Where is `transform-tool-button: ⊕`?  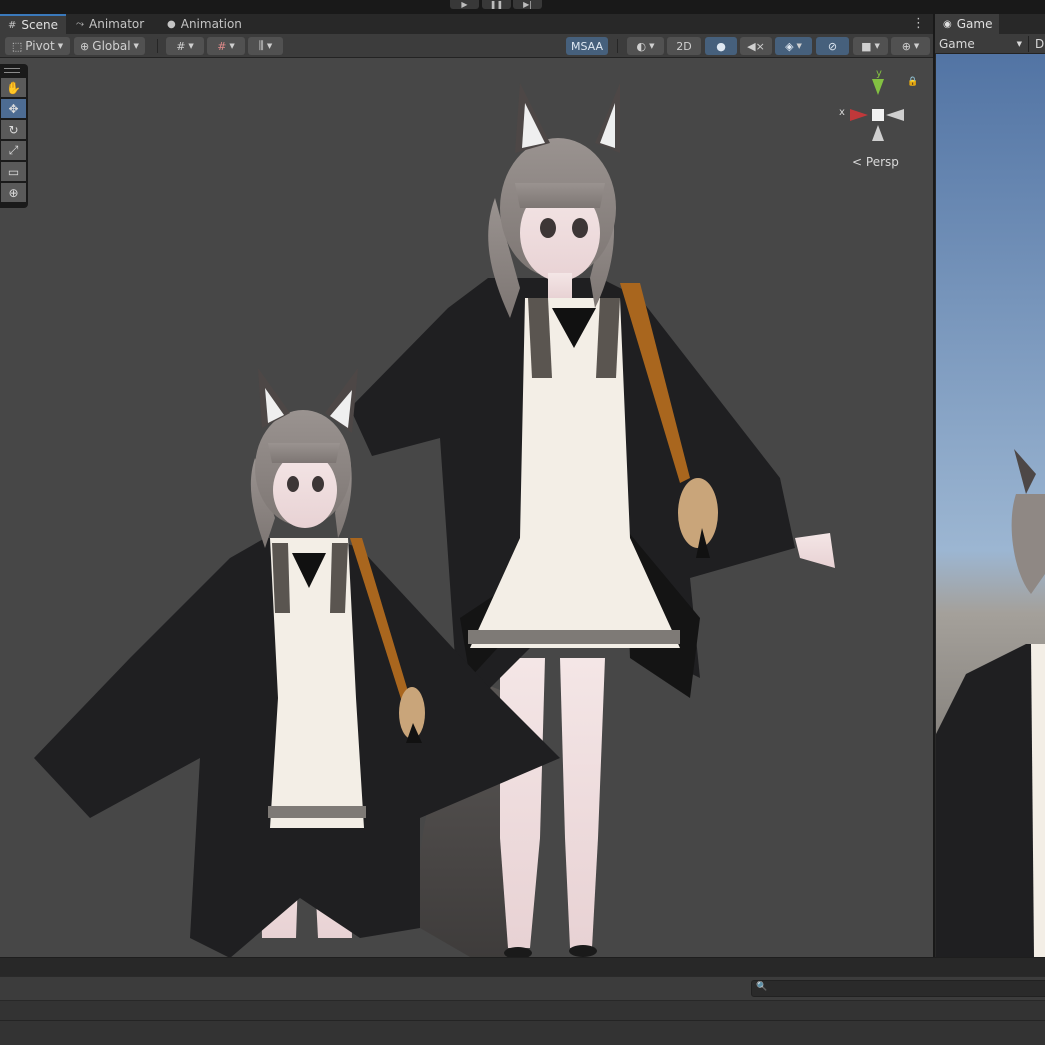 transform-tool-button: ⊕ is located at coordinates (13, 192).